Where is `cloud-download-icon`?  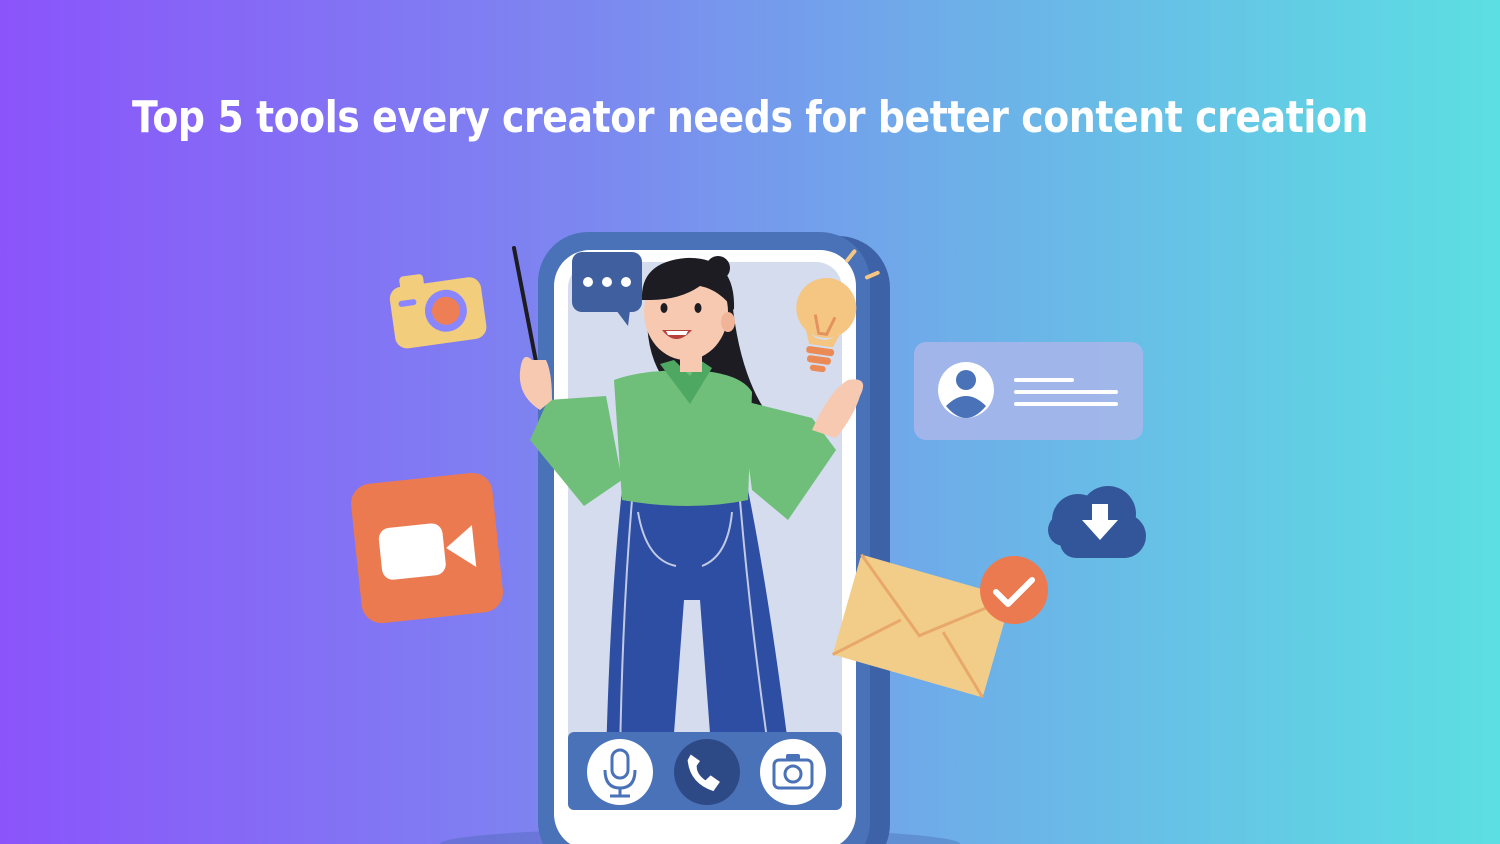
cloud-download-icon is located at coordinates (1097, 522).